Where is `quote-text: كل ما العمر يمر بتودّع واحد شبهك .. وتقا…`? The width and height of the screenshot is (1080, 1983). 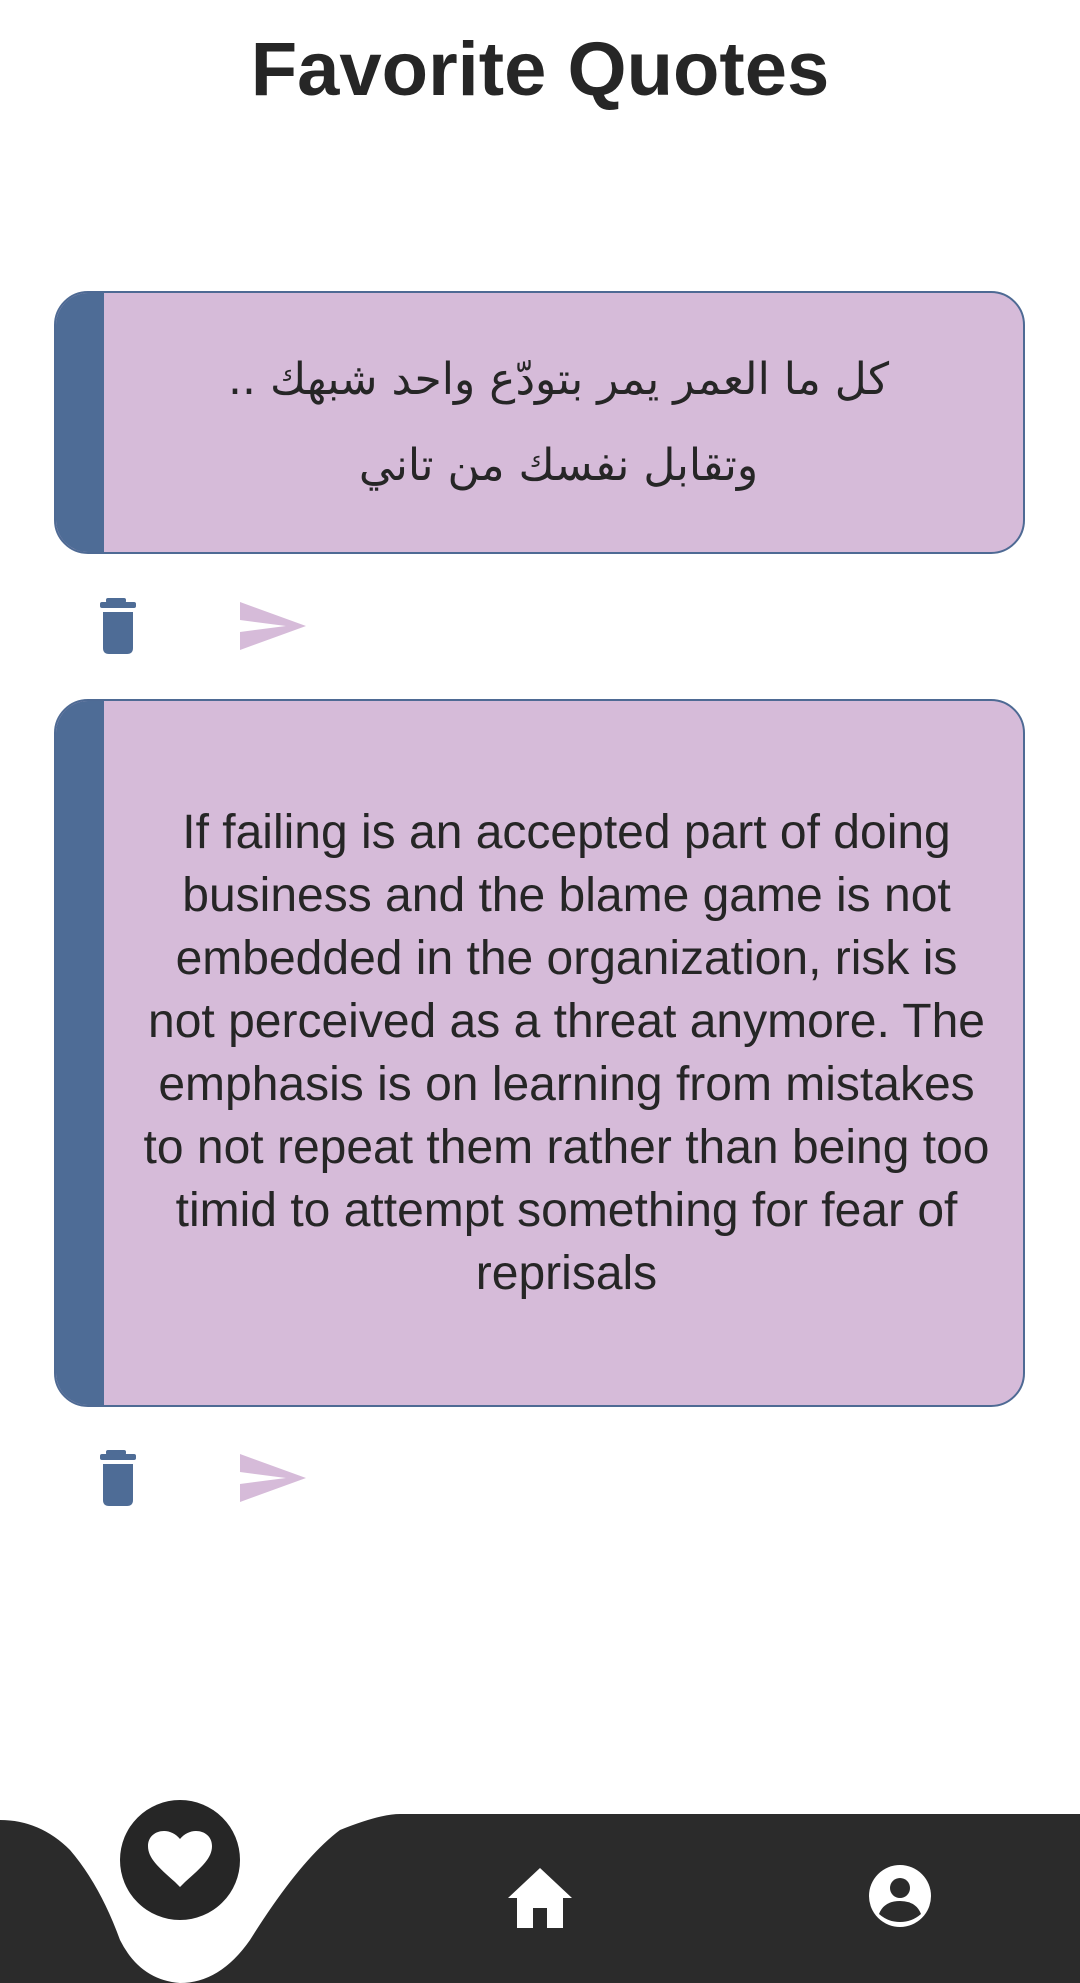 quote-text: كل ما العمر يمر بتودّع واحد شبهك .. وتقا… is located at coordinates (558, 422).